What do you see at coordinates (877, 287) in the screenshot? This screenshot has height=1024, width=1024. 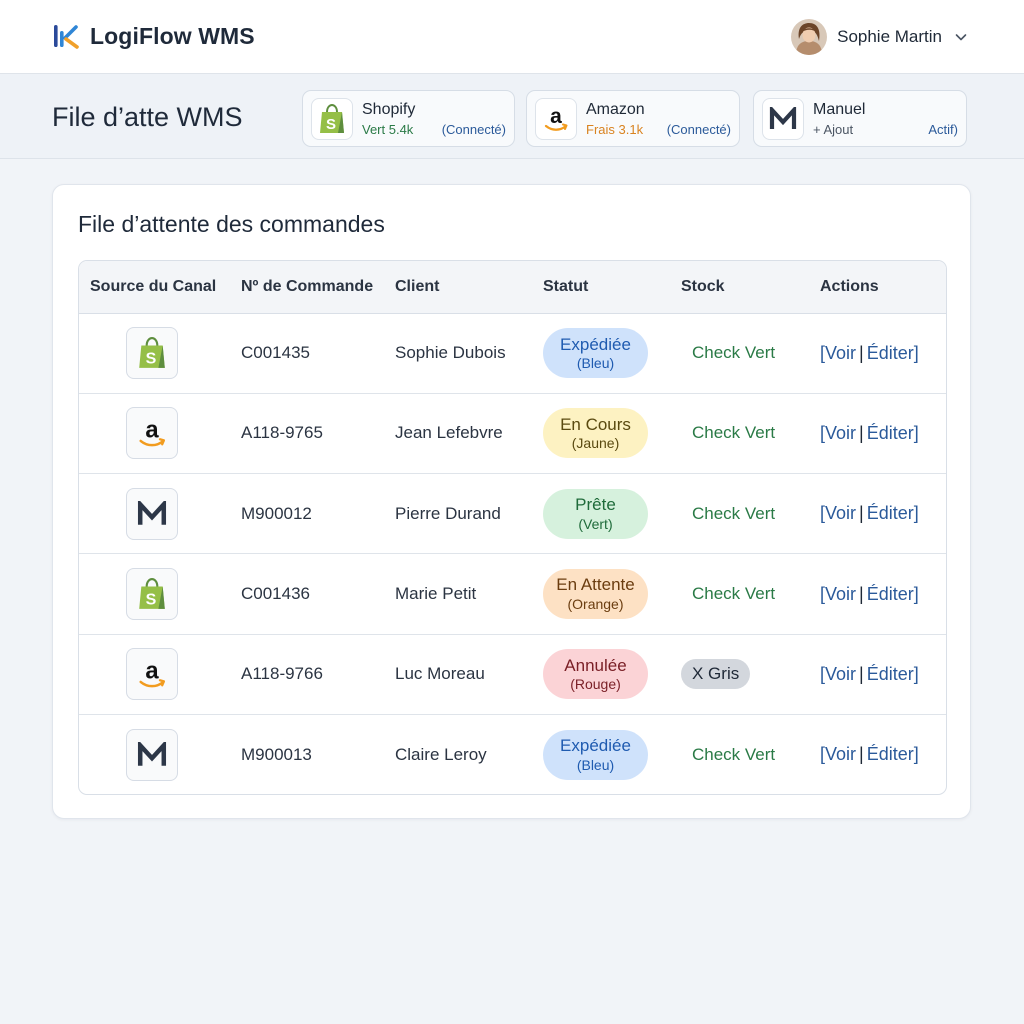 I see `column-header-actions: Actions` at bounding box center [877, 287].